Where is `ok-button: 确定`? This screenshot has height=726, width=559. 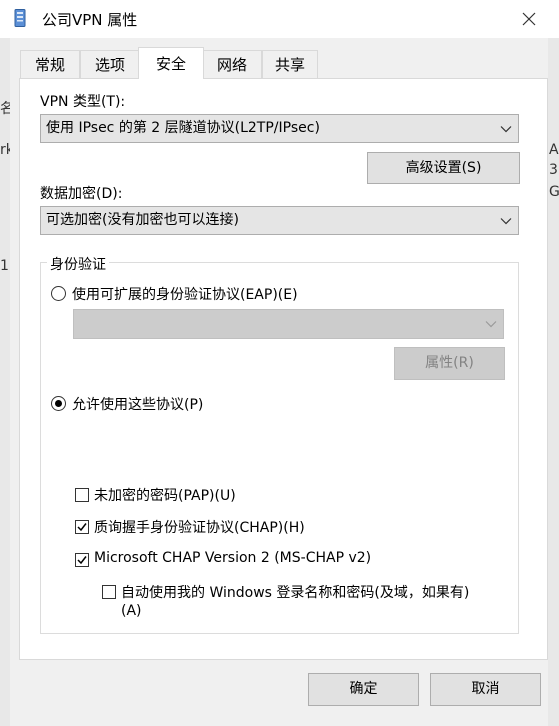
ok-button: 确定 is located at coordinates (363, 689).